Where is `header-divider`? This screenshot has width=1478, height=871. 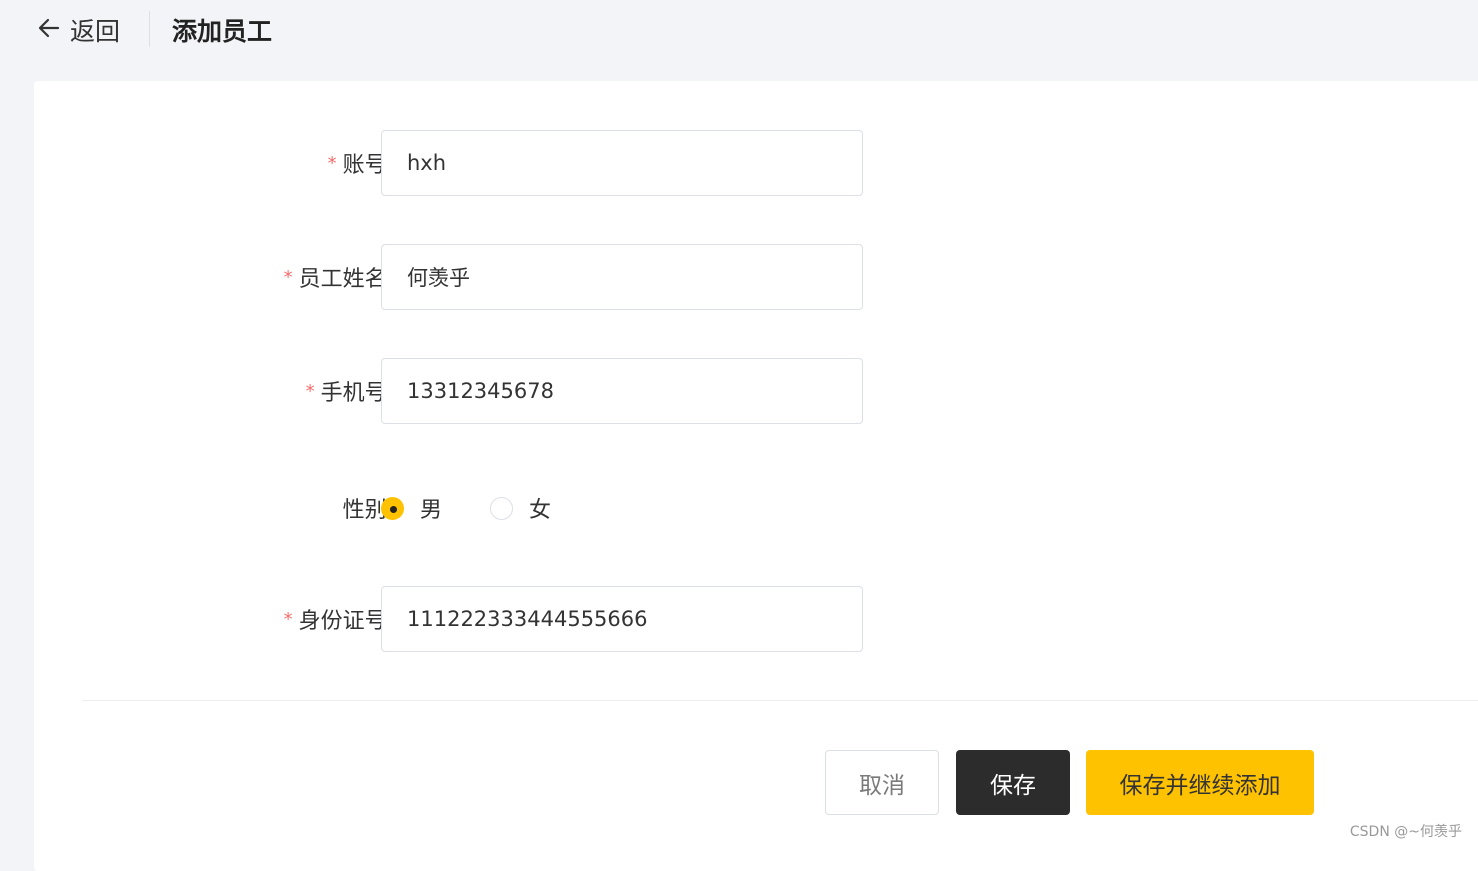
header-divider is located at coordinates (149, 29).